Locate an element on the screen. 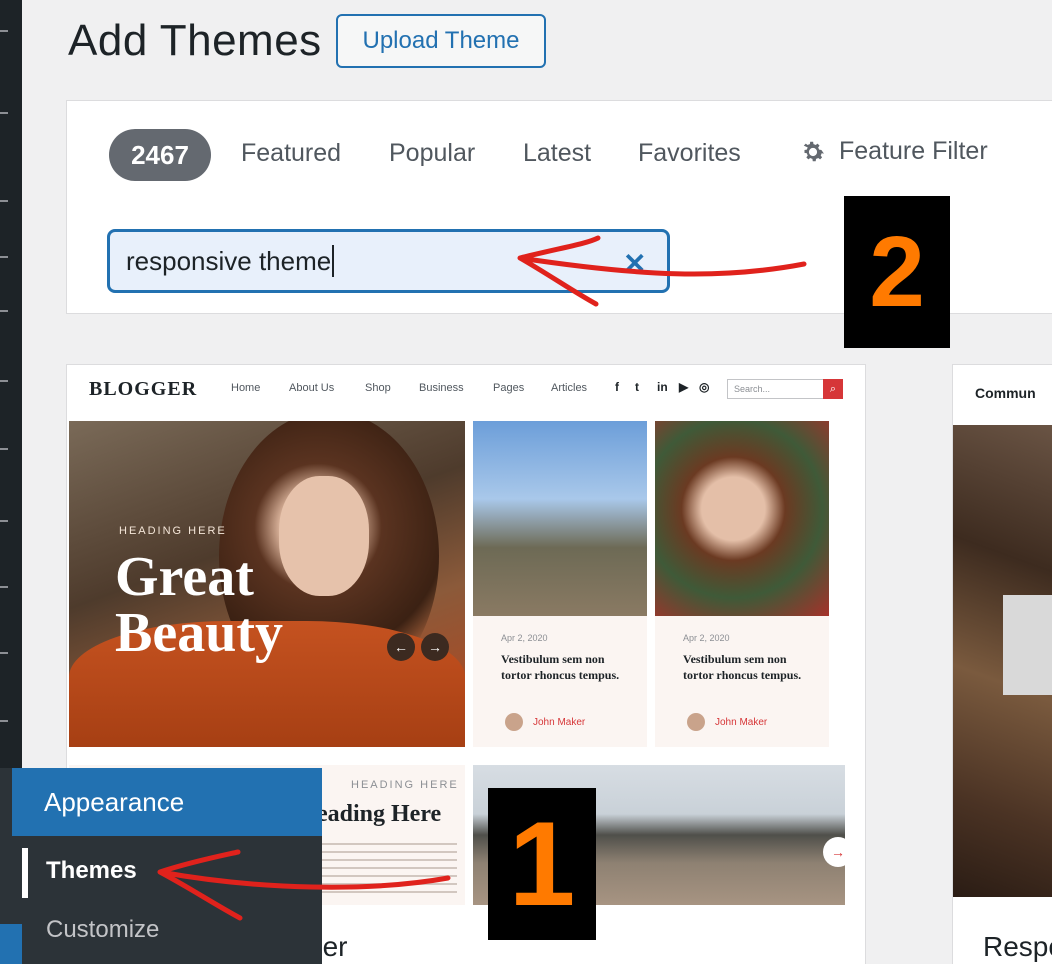  tab-favorites: Favorites is located at coordinates (689, 153).